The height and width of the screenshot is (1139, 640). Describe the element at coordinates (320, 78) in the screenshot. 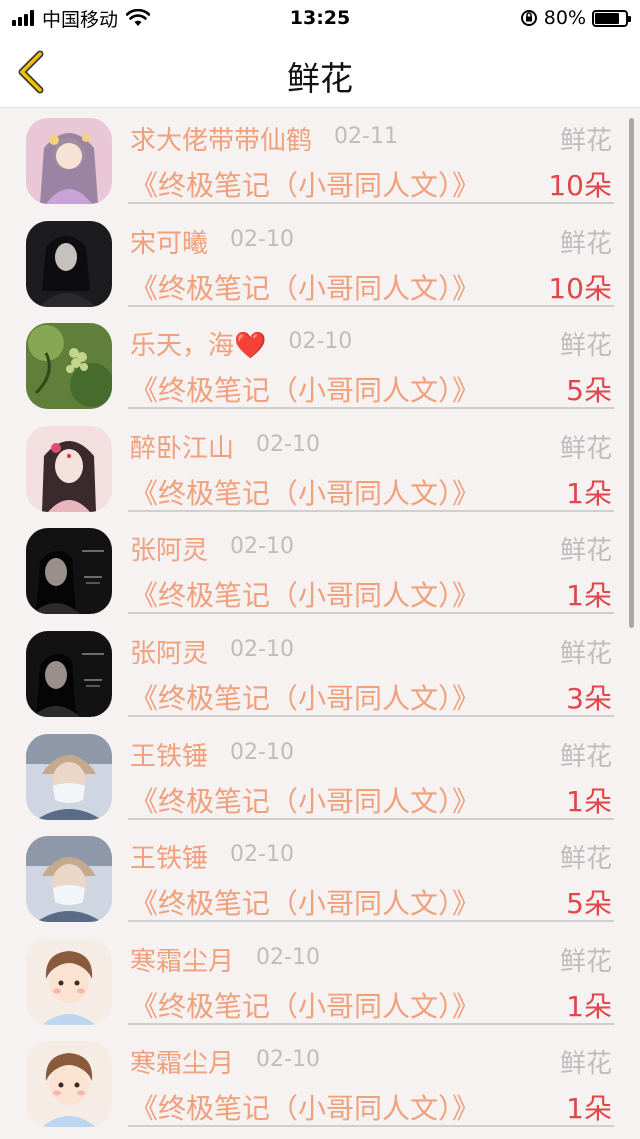

I see `page-title: 鲜花` at that location.